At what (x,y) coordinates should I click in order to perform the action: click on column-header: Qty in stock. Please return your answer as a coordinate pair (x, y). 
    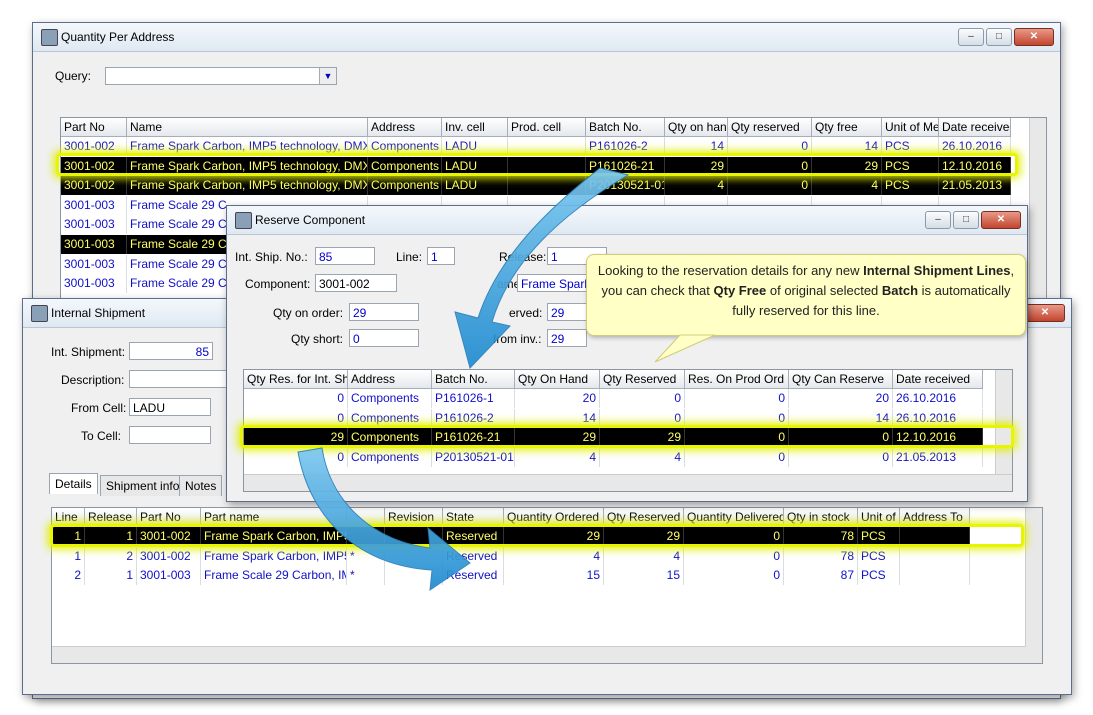
    Looking at the image, I should click on (821, 517).